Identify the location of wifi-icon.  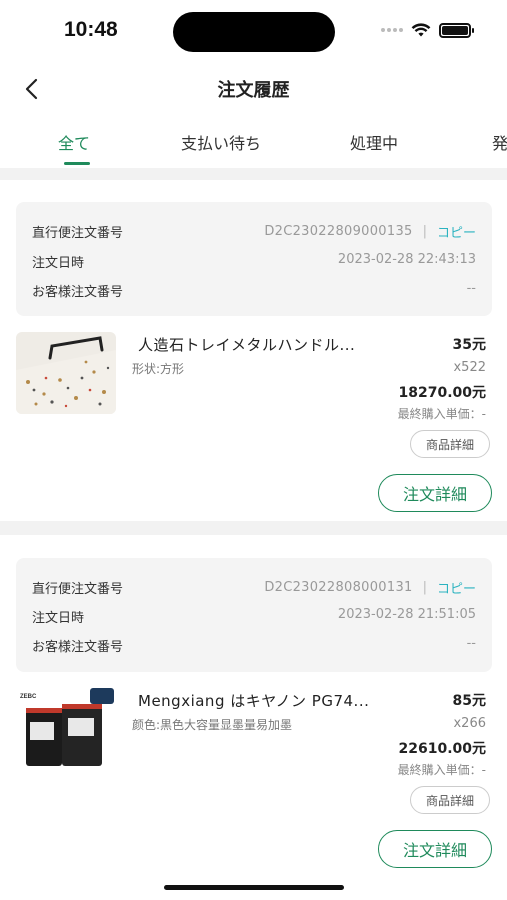
(421, 30).